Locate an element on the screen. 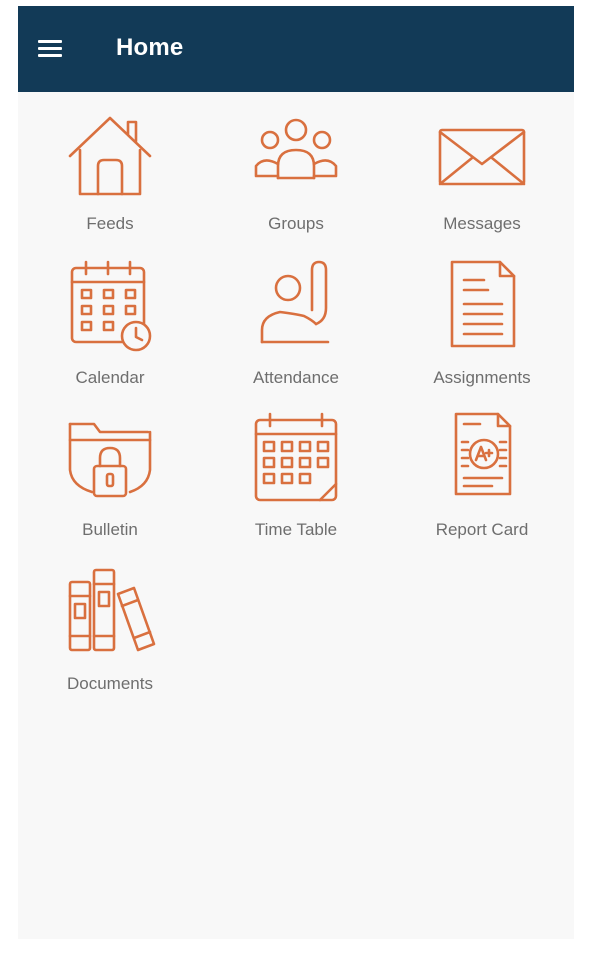 This screenshot has width=592, height=957. tile-label: Groups is located at coordinates (296, 223).